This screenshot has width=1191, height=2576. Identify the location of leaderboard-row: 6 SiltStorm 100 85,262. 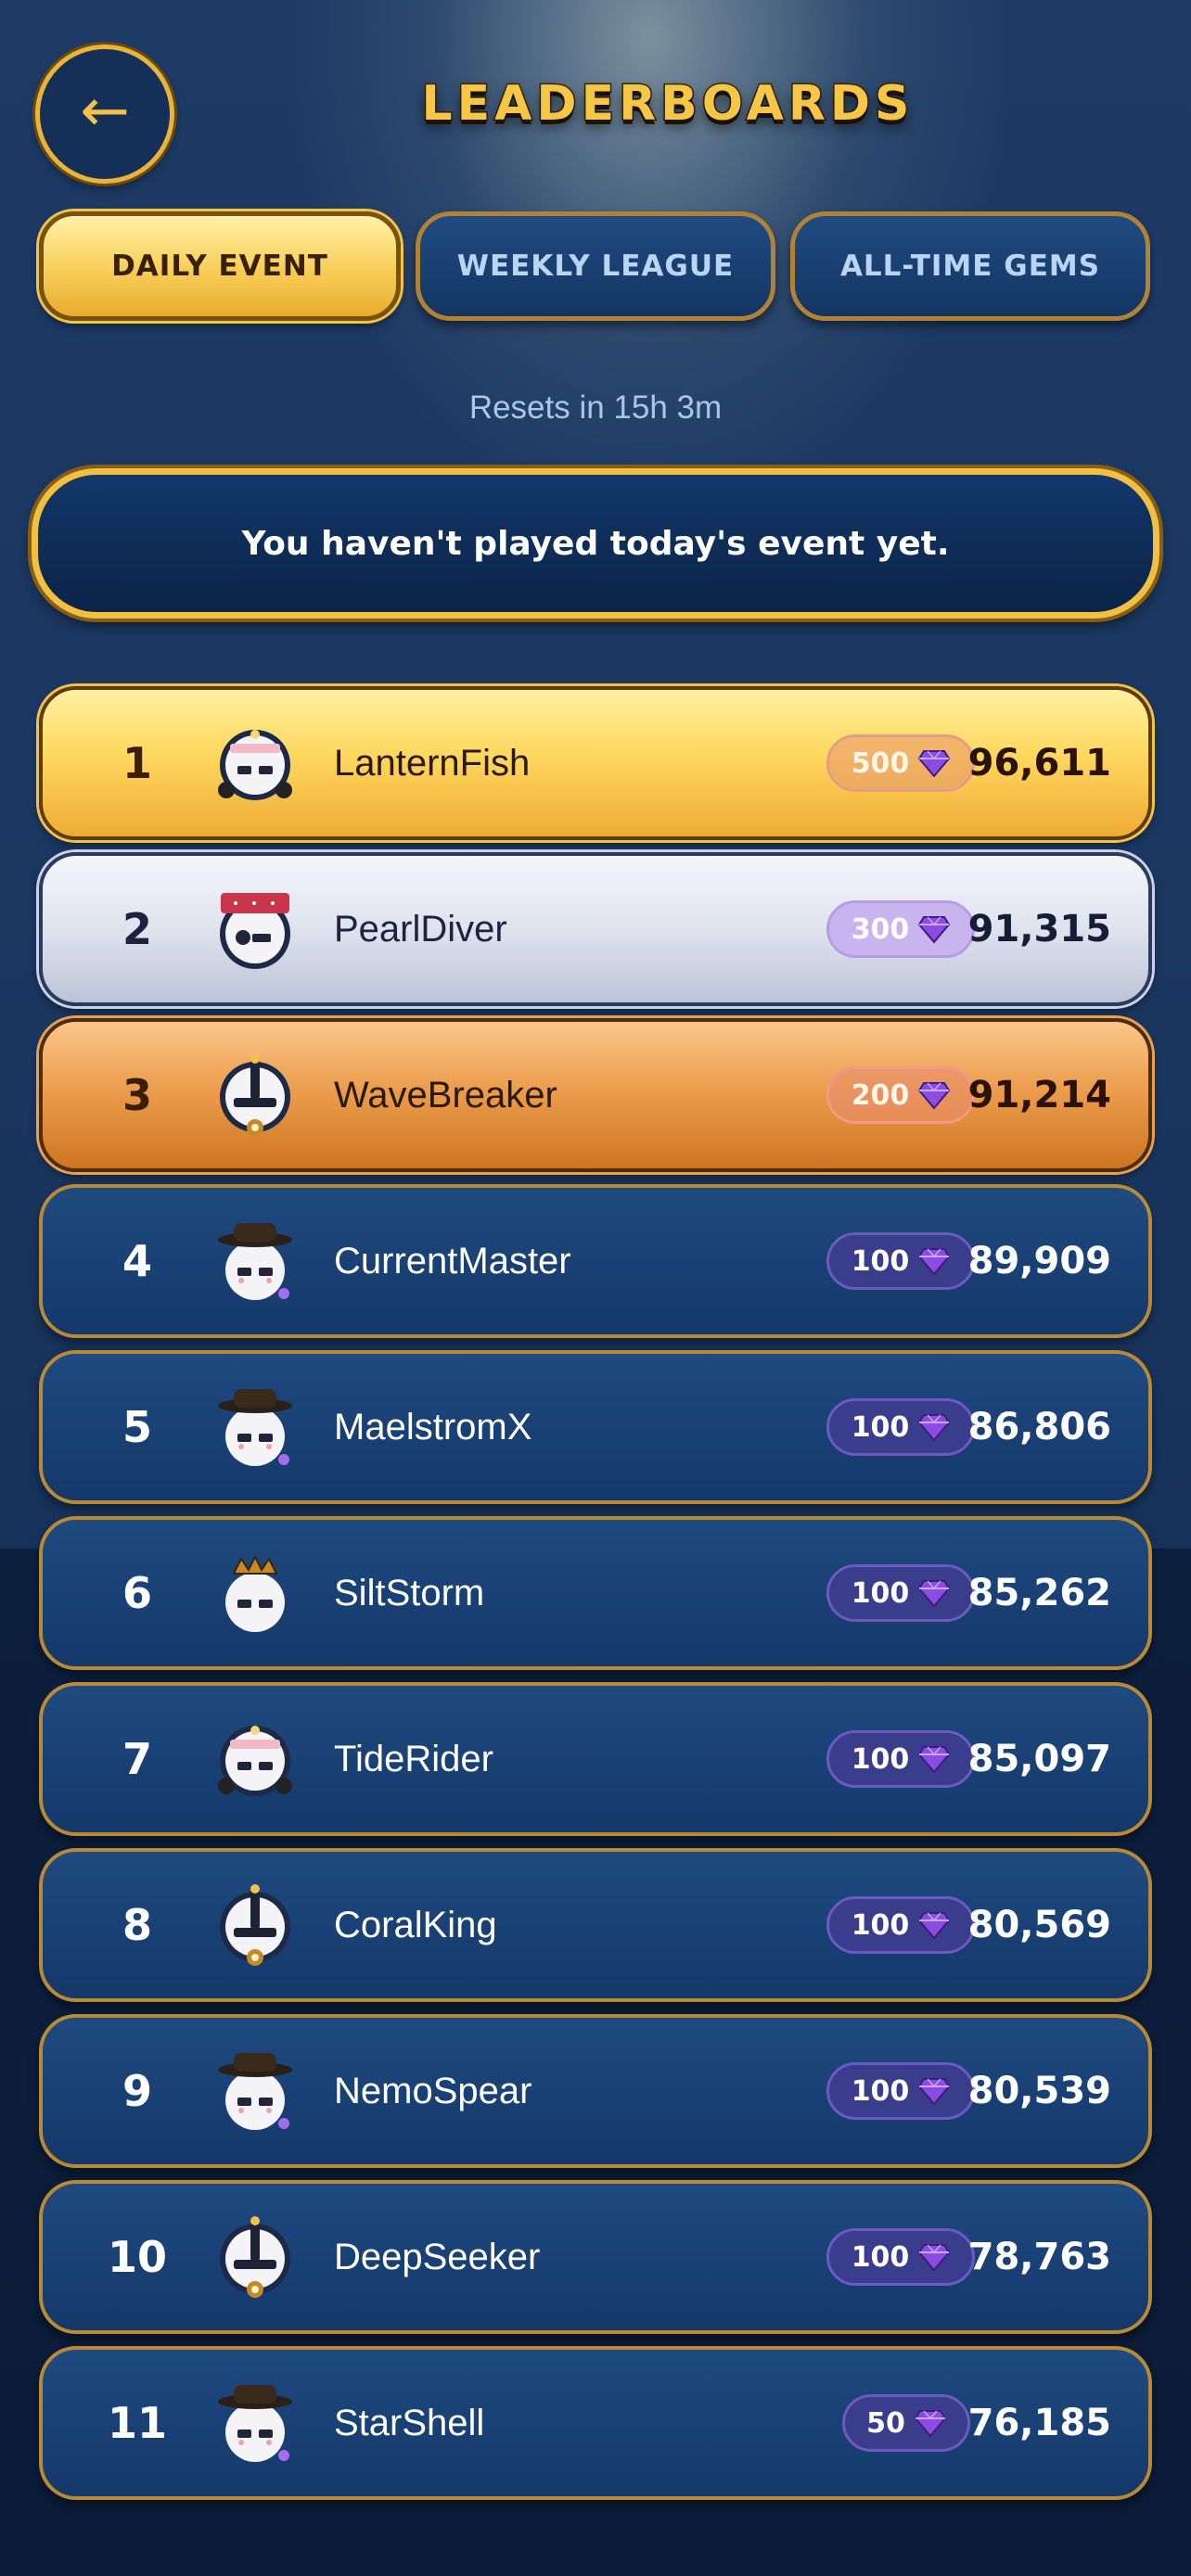
(595, 1593).